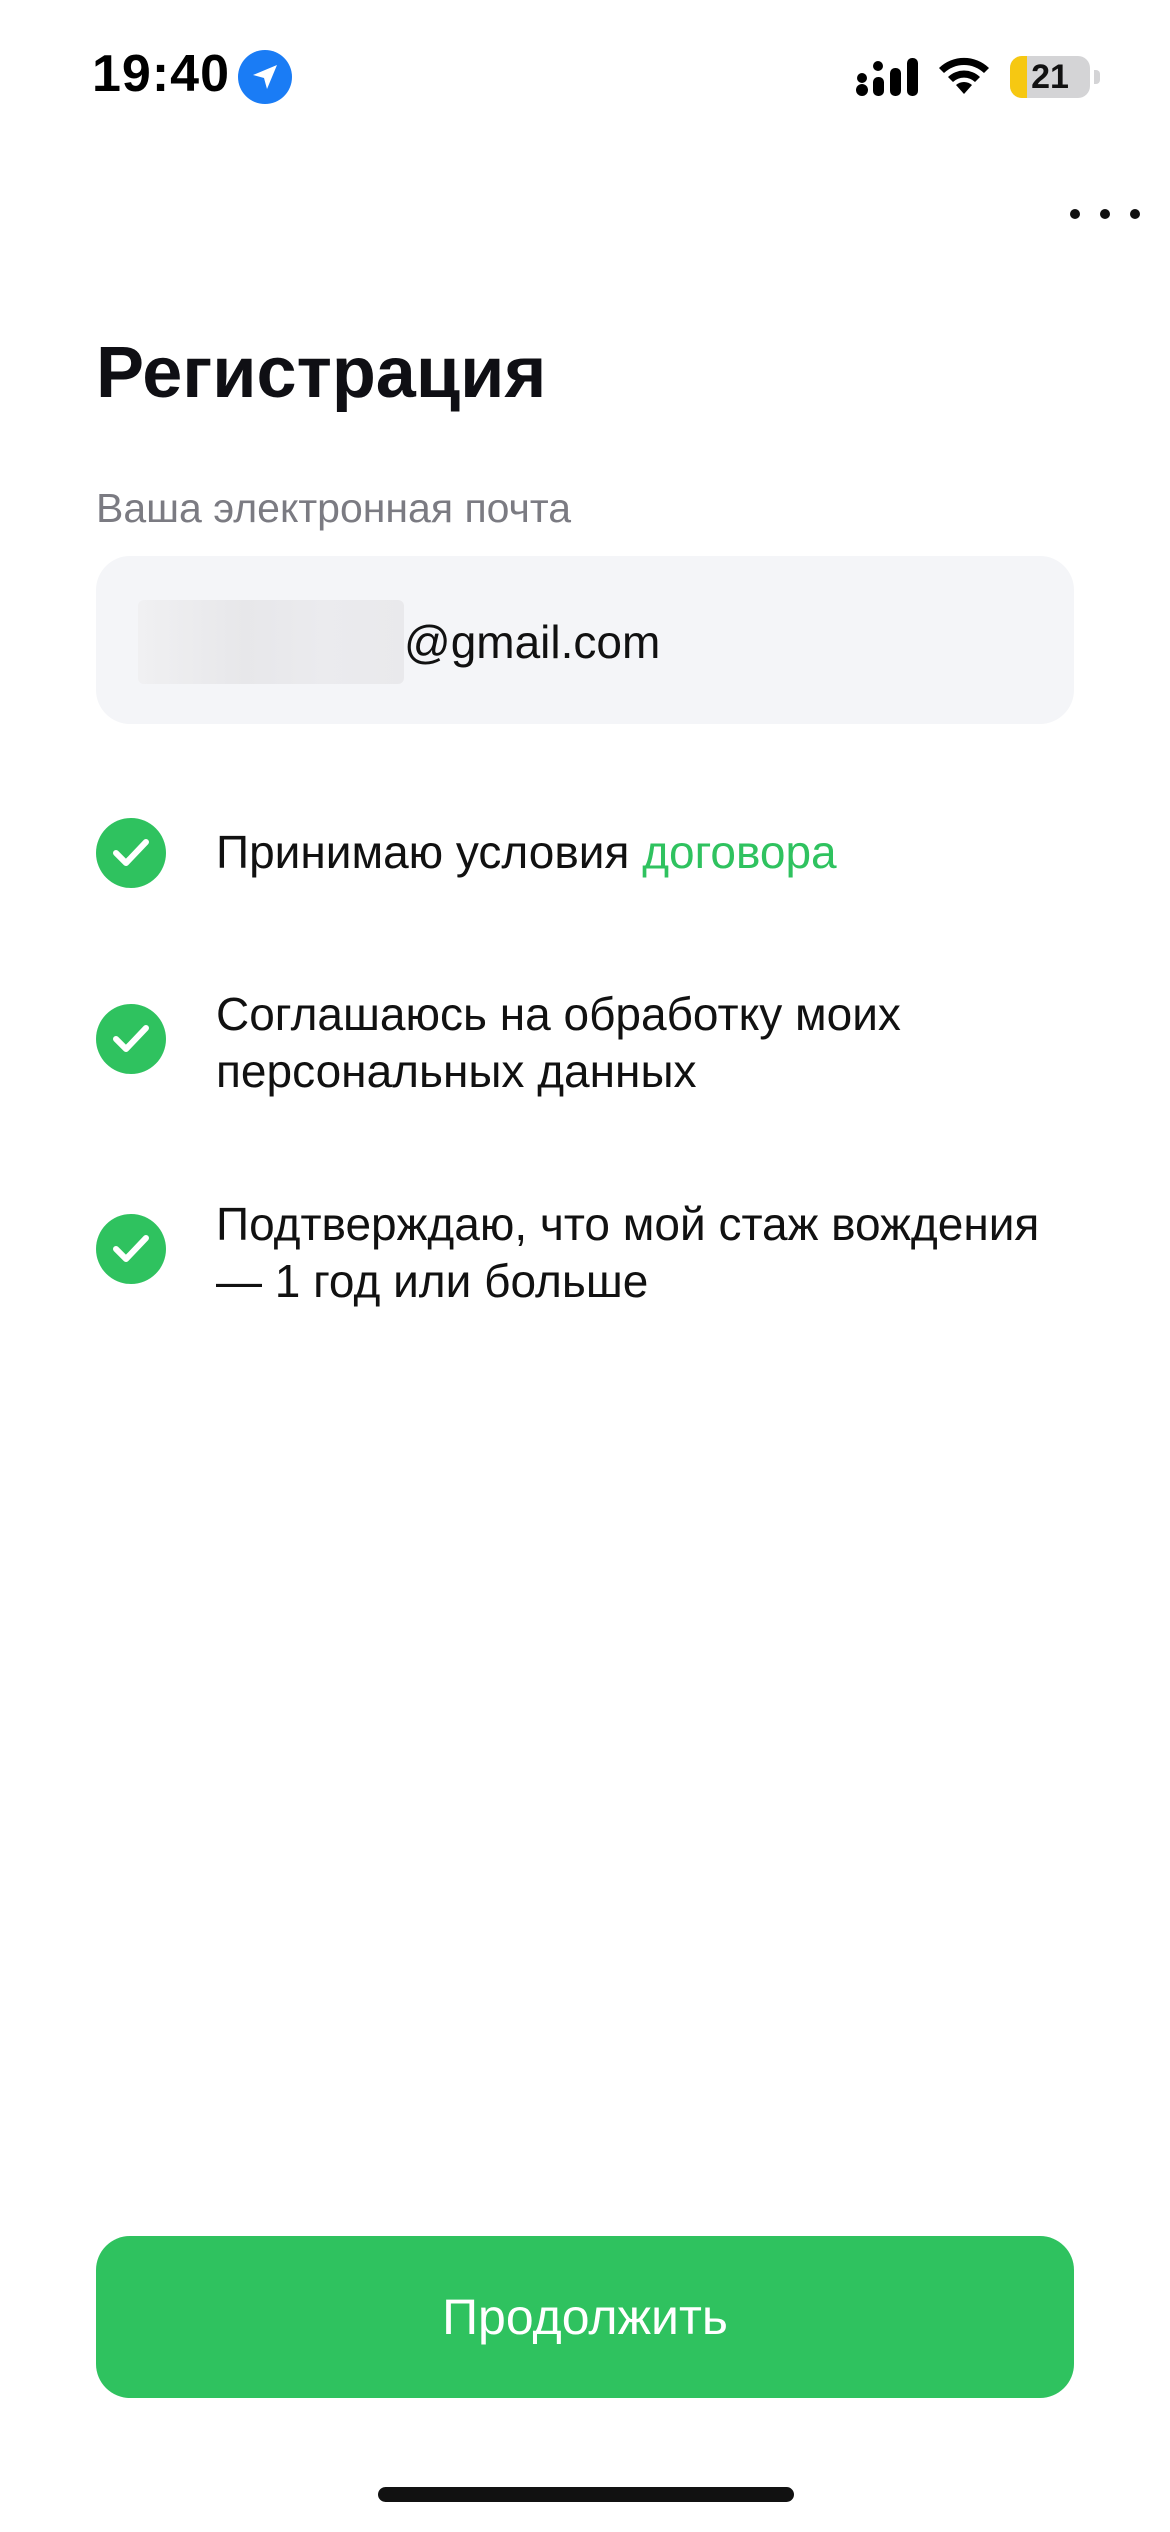 The height and width of the screenshot is (2532, 1170). What do you see at coordinates (334, 508) in the screenshot?
I see `email-field-label: Ваша электронная почта` at bounding box center [334, 508].